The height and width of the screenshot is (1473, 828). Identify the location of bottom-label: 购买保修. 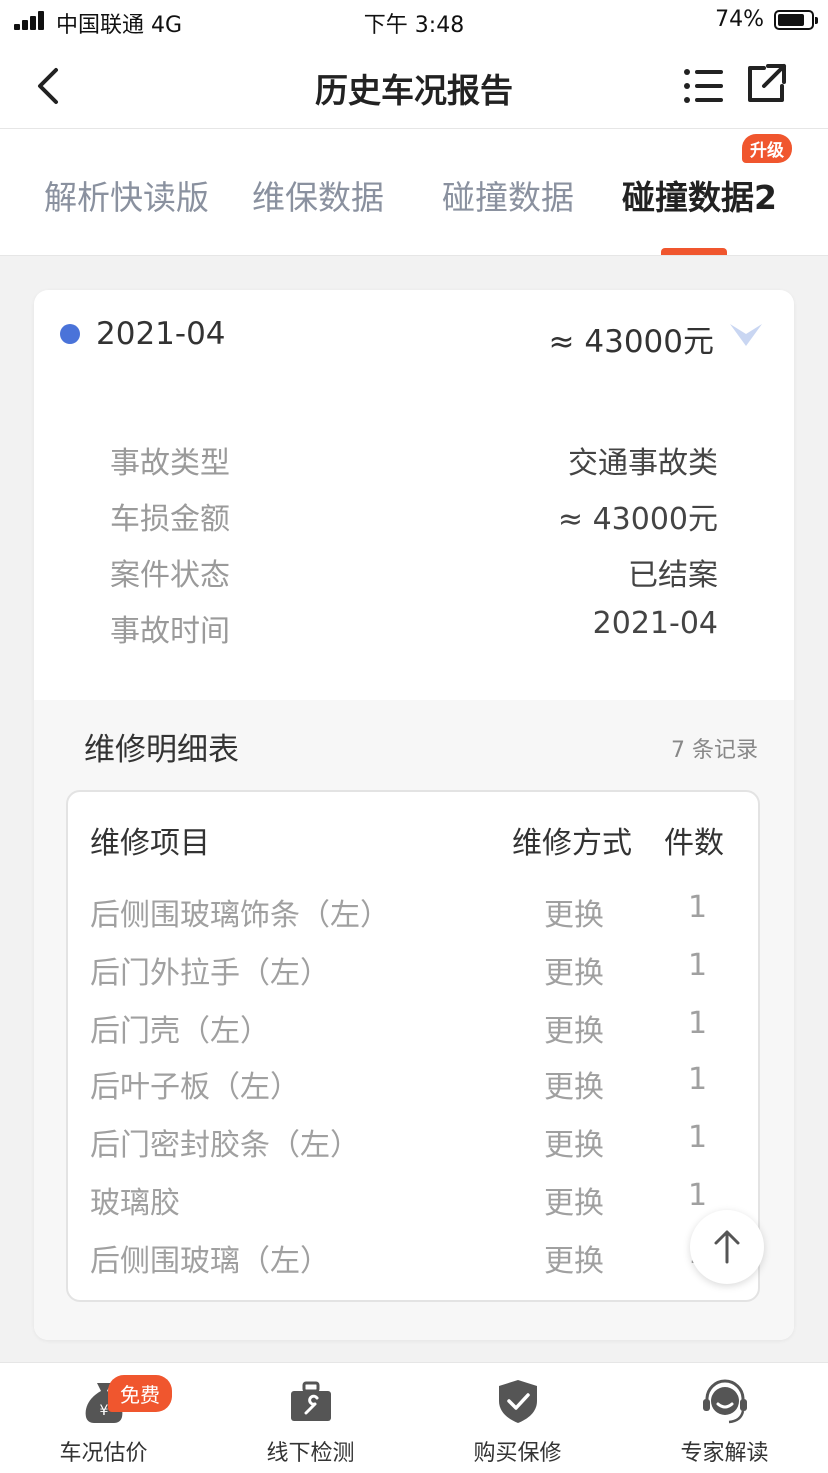
(517, 1453).